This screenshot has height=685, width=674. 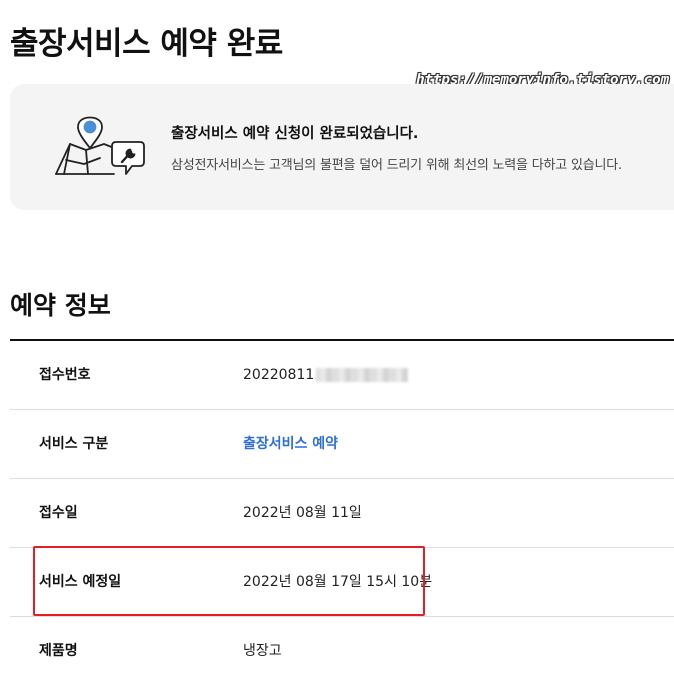 What do you see at coordinates (279, 375) in the screenshot?
I see `receipt-number-text: 20220811` at bounding box center [279, 375].